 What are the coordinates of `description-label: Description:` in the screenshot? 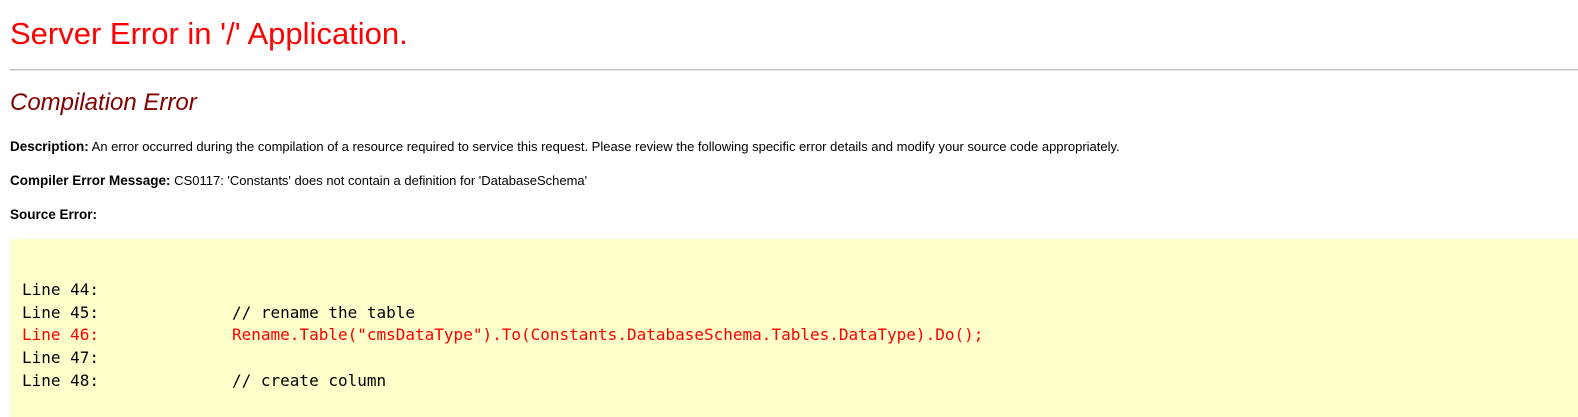 It's located at (49, 146).